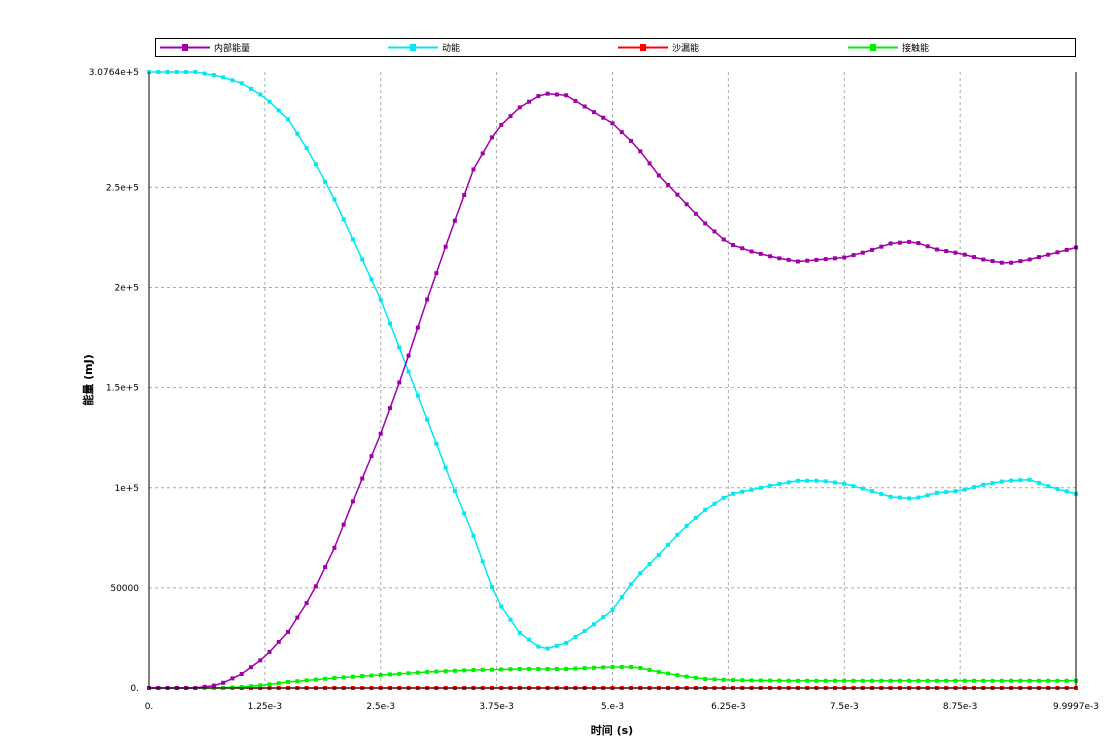  What do you see at coordinates (728, 707) in the screenshot?
I see `x-tick-label: 6.25e-3` at bounding box center [728, 707].